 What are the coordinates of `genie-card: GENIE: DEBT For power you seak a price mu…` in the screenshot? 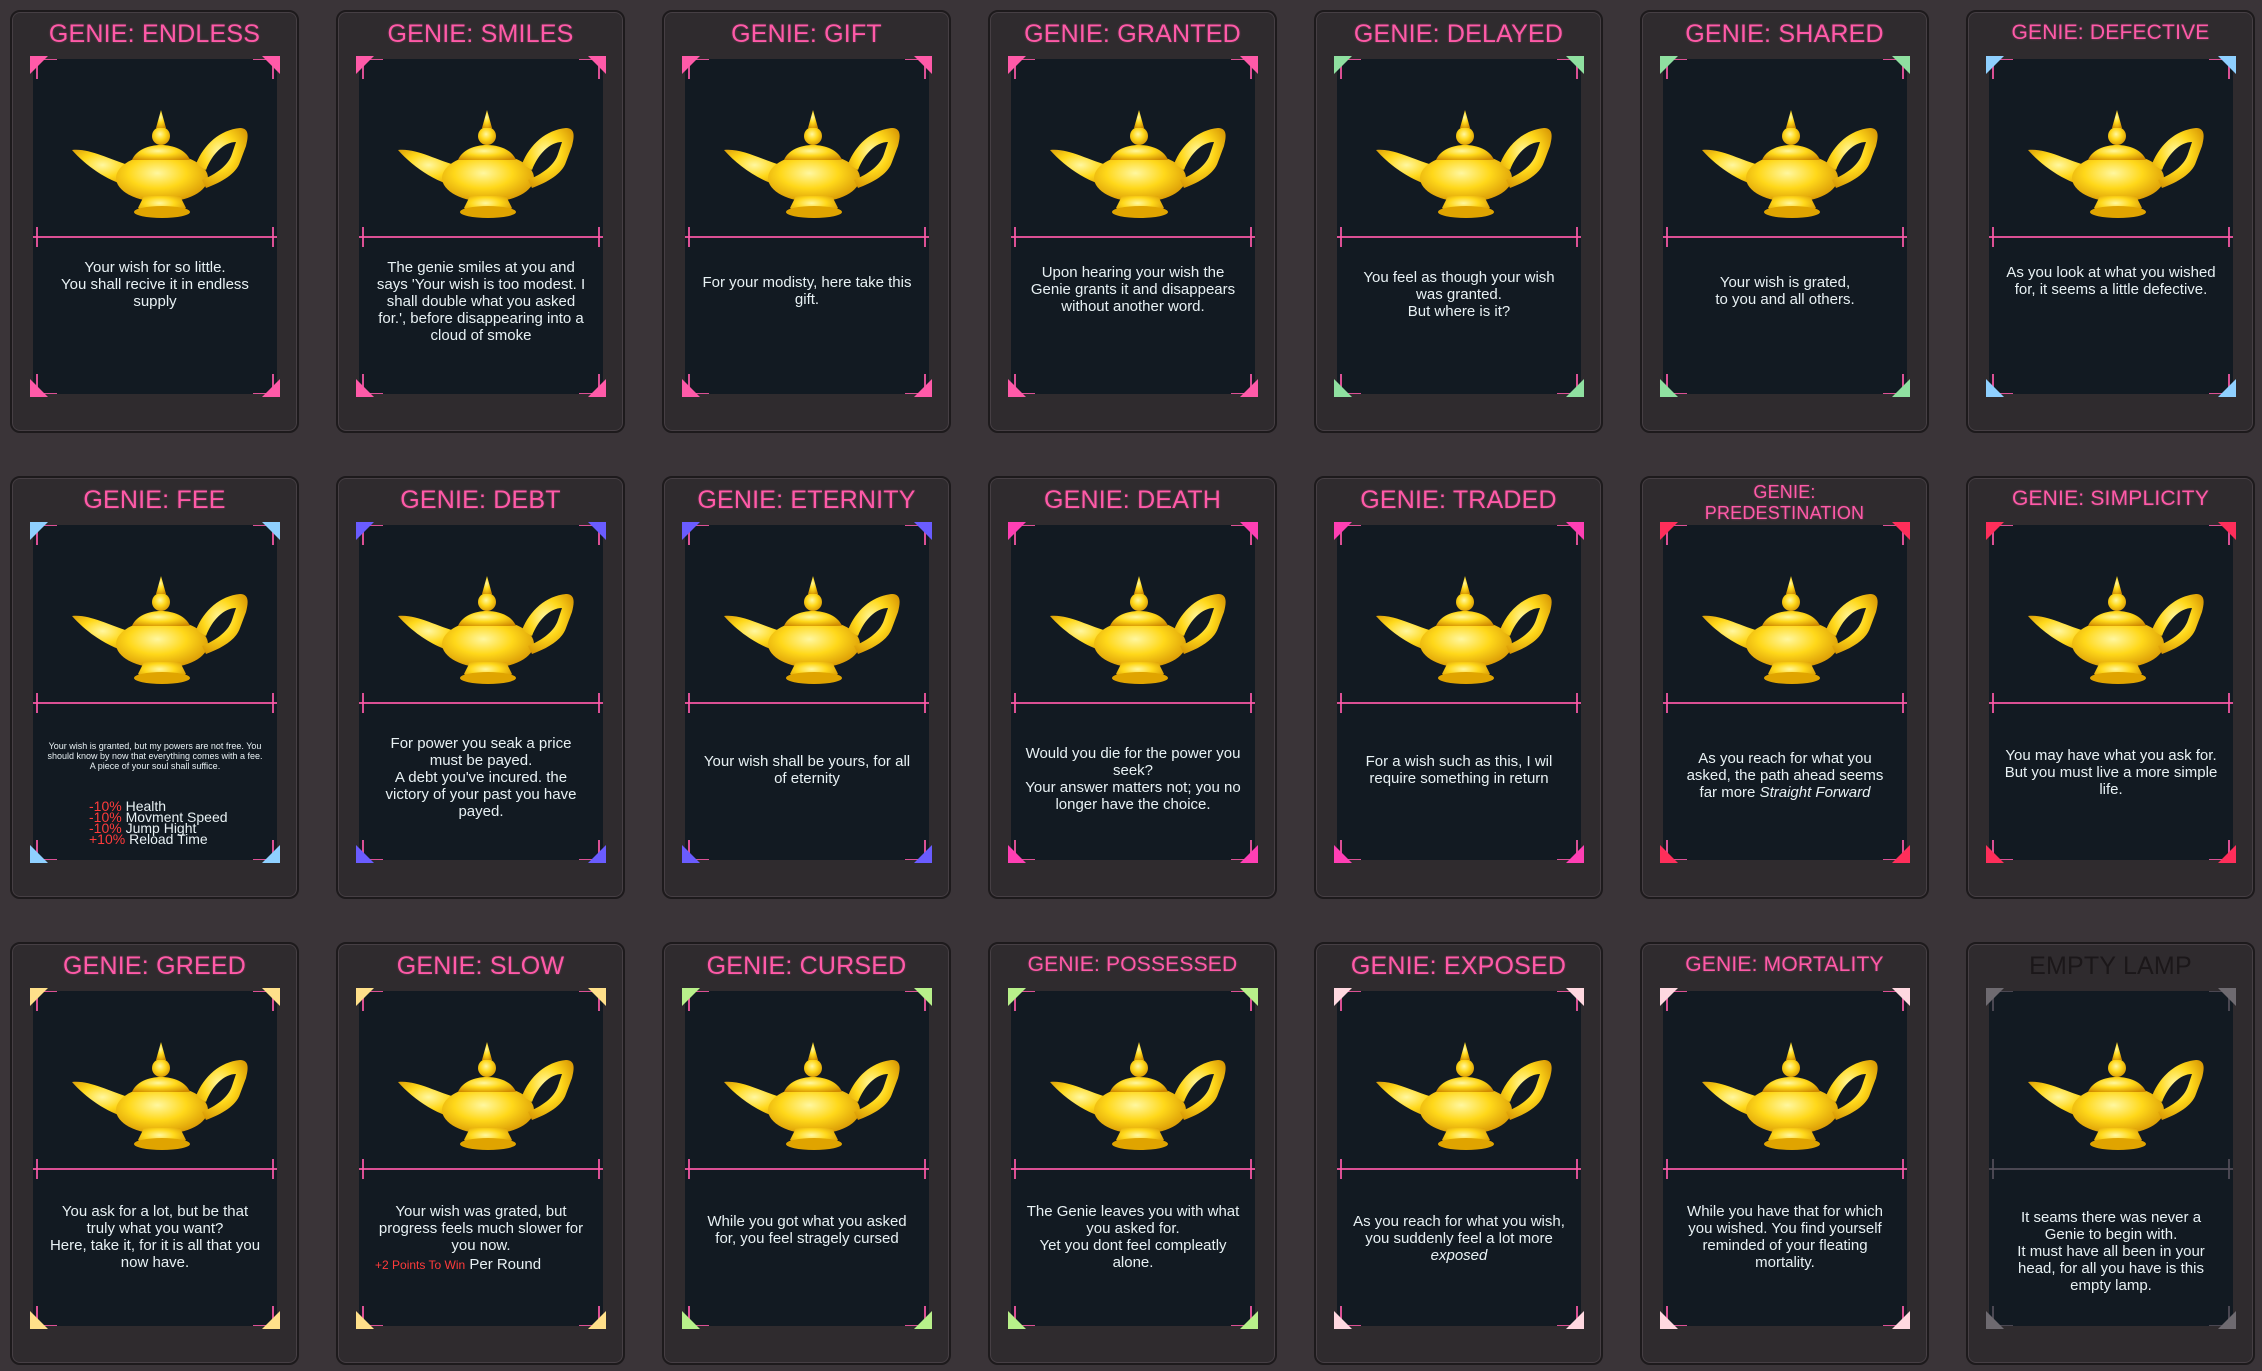 It's located at (480, 687).